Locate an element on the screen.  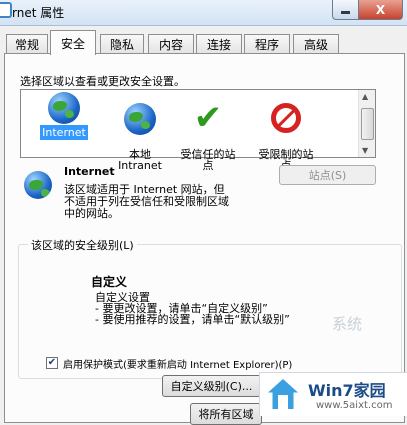
green-check-icon: ✔ is located at coordinates (208, 118).